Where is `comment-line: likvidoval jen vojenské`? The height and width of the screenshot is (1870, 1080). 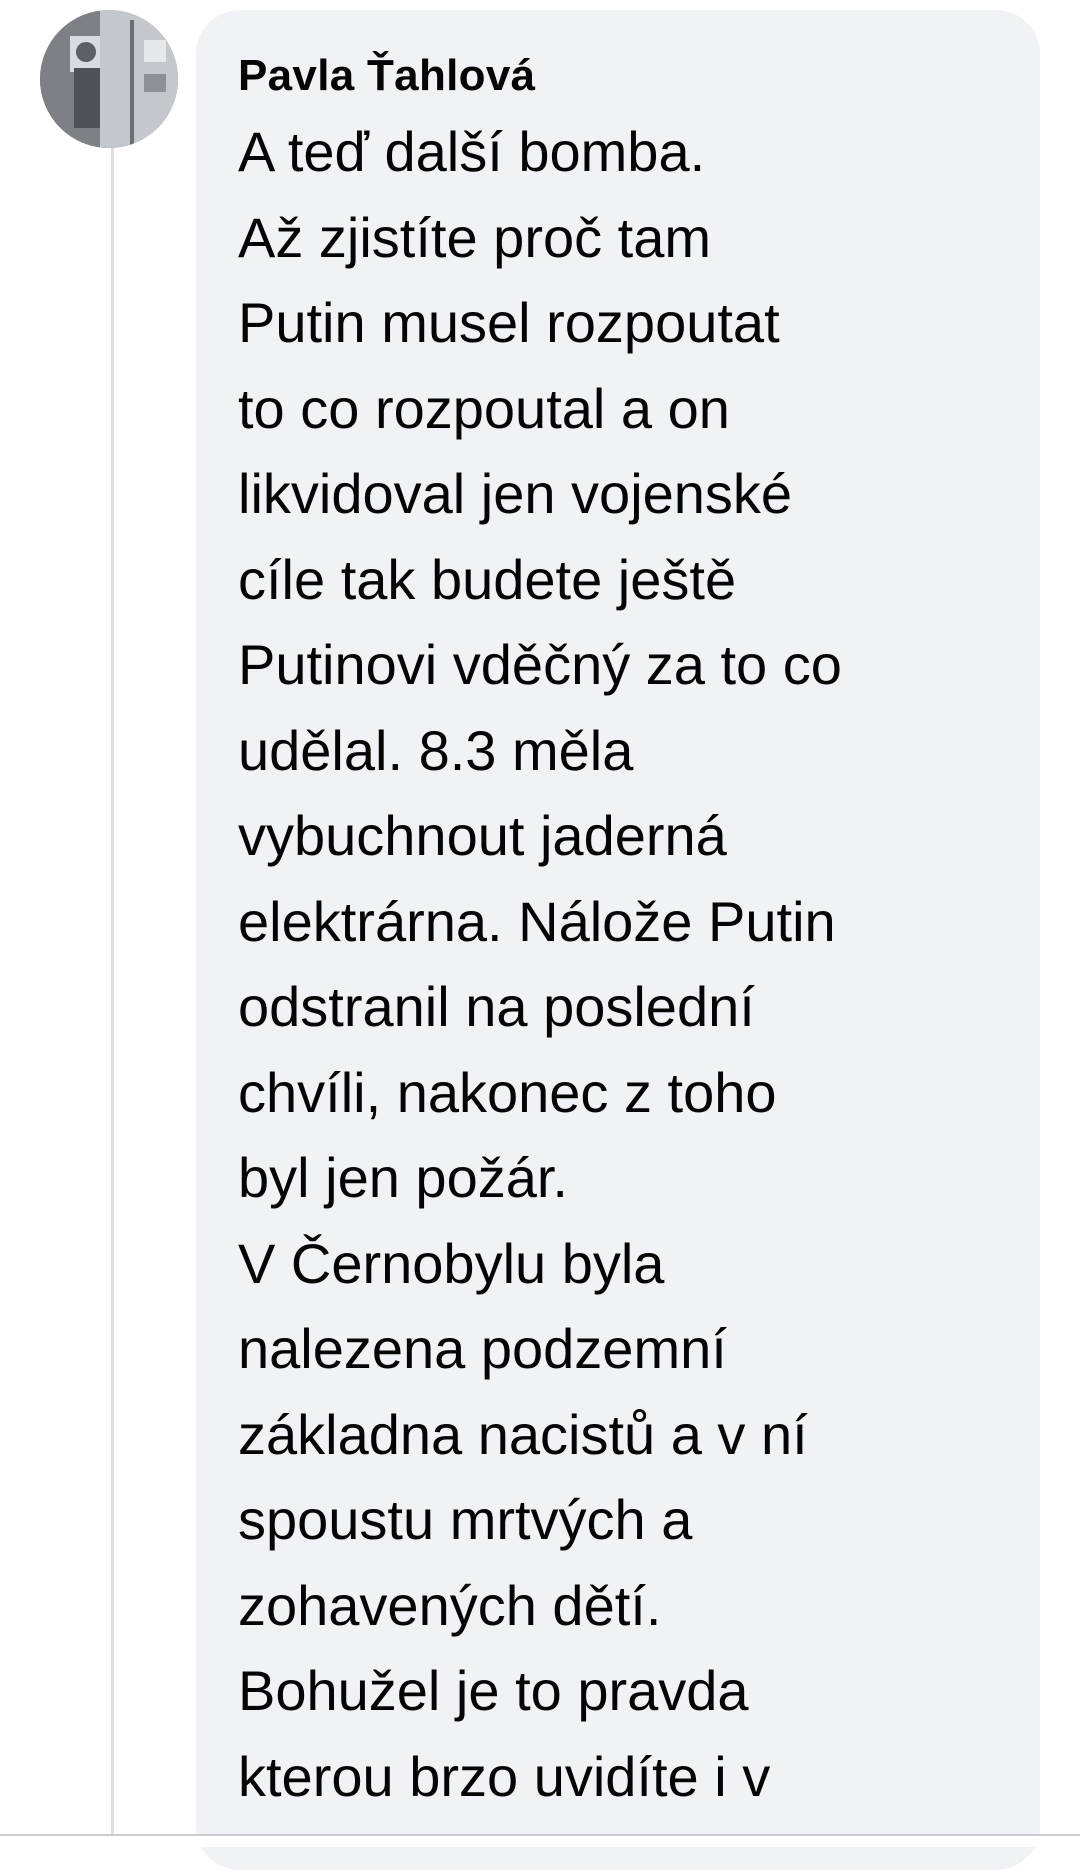 comment-line: likvidoval jen vojenské is located at coordinates (515, 493).